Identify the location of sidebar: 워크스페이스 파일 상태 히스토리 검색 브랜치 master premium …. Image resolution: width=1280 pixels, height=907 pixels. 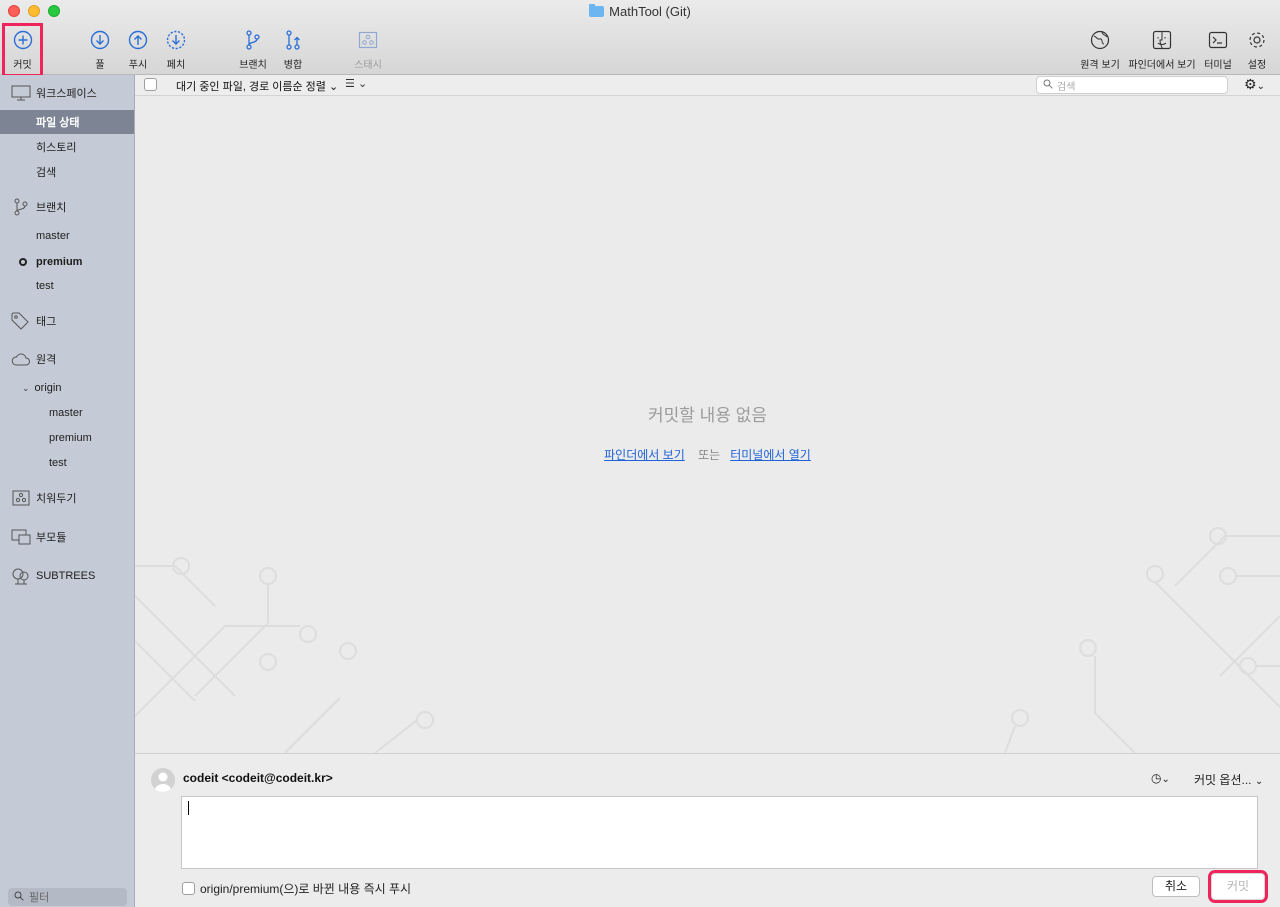
(67, 491).